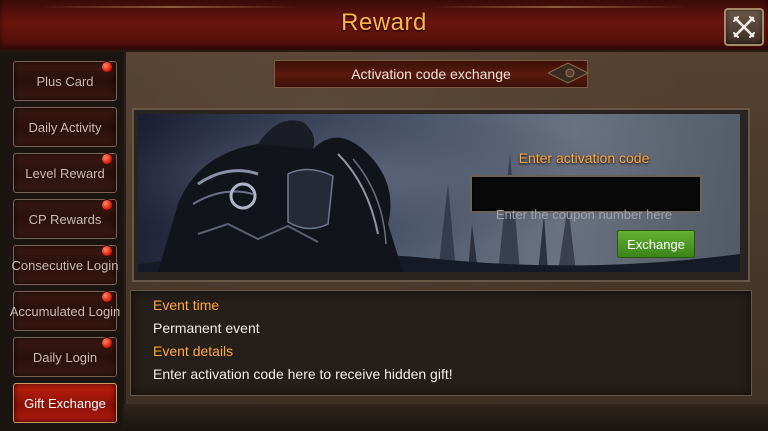 The height and width of the screenshot is (431, 768). What do you see at coordinates (206, 328) in the screenshot?
I see `event-time-value: Permanent event` at bounding box center [206, 328].